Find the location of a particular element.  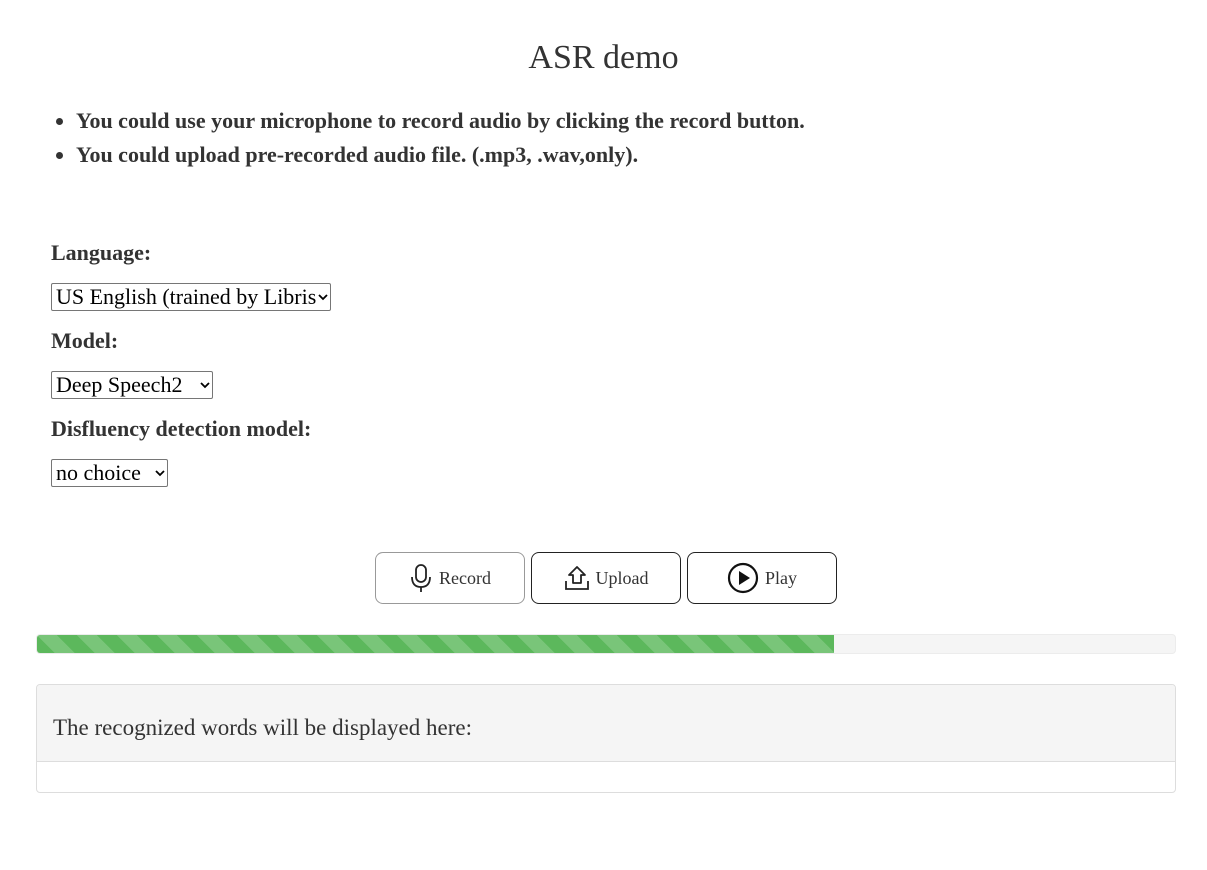

record-button: Record is located at coordinates (450, 578).